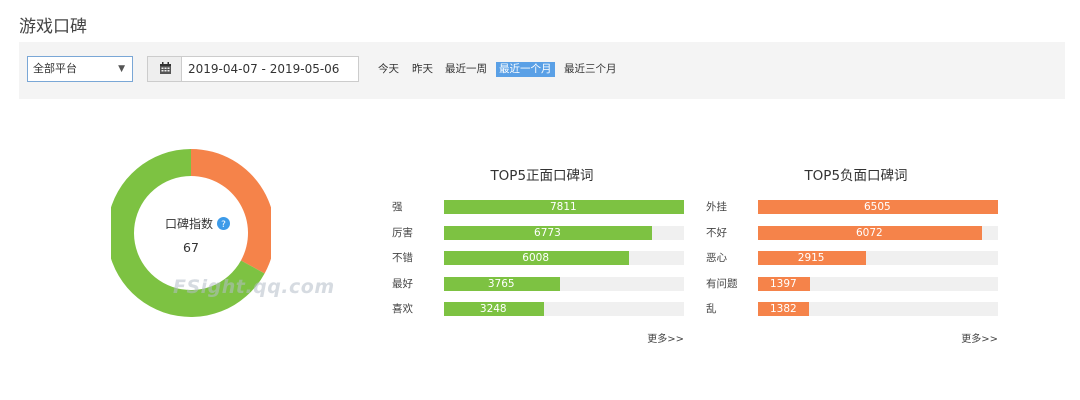 The height and width of the screenshot is (400, 1080). I want to click on positive-bar-track: 7811, so click(564, 207).